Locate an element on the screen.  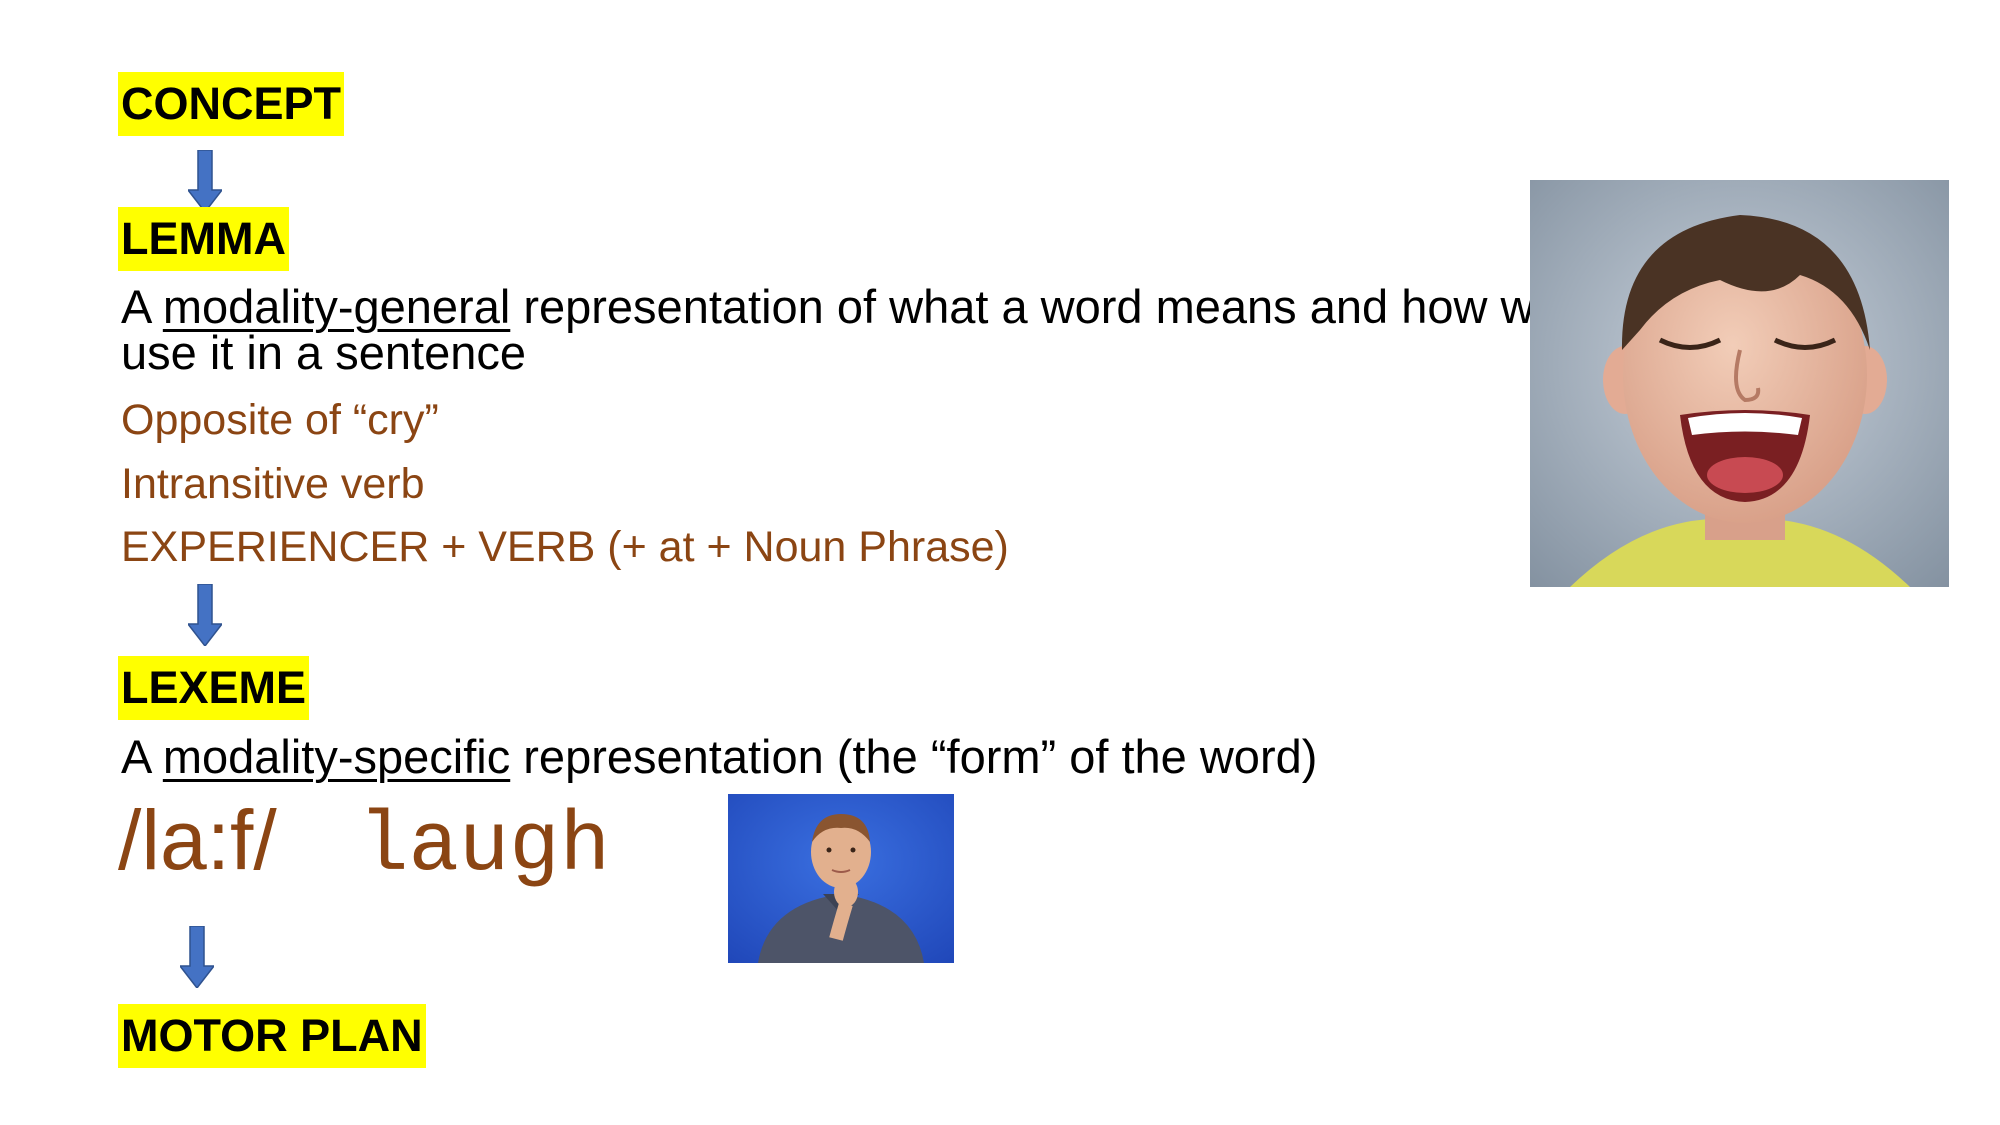
phonological-form: /la:f/ is located at coordinates (197, 840).